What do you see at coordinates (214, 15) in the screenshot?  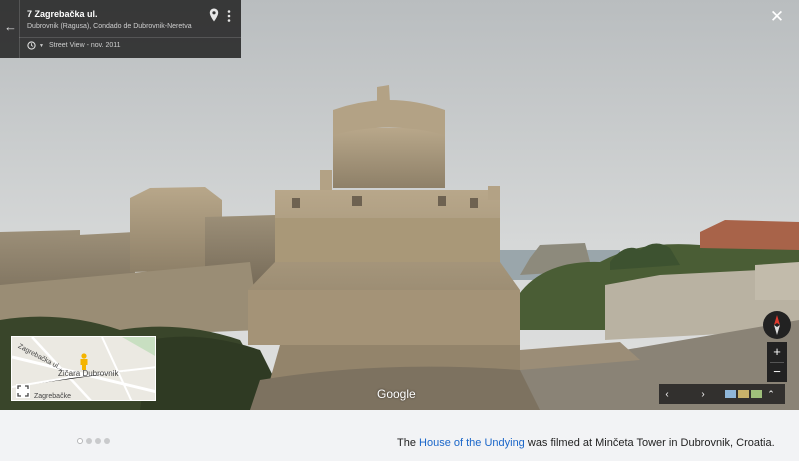 I see `map-pin-icon` at bounding box center [214, 15].